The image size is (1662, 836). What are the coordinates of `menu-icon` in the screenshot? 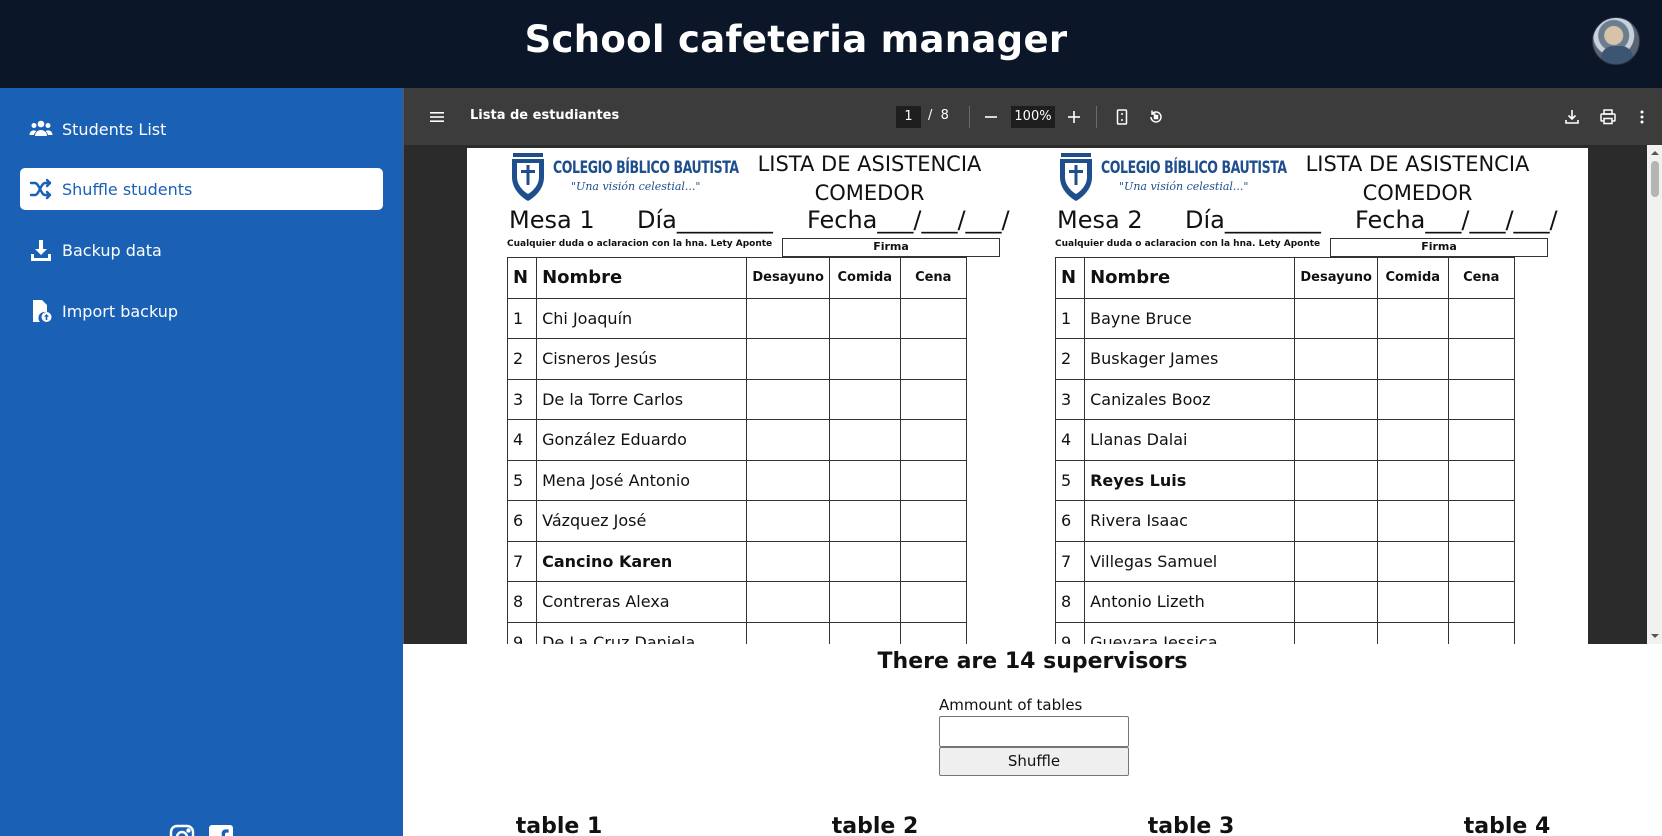 It's located at (437, 117).